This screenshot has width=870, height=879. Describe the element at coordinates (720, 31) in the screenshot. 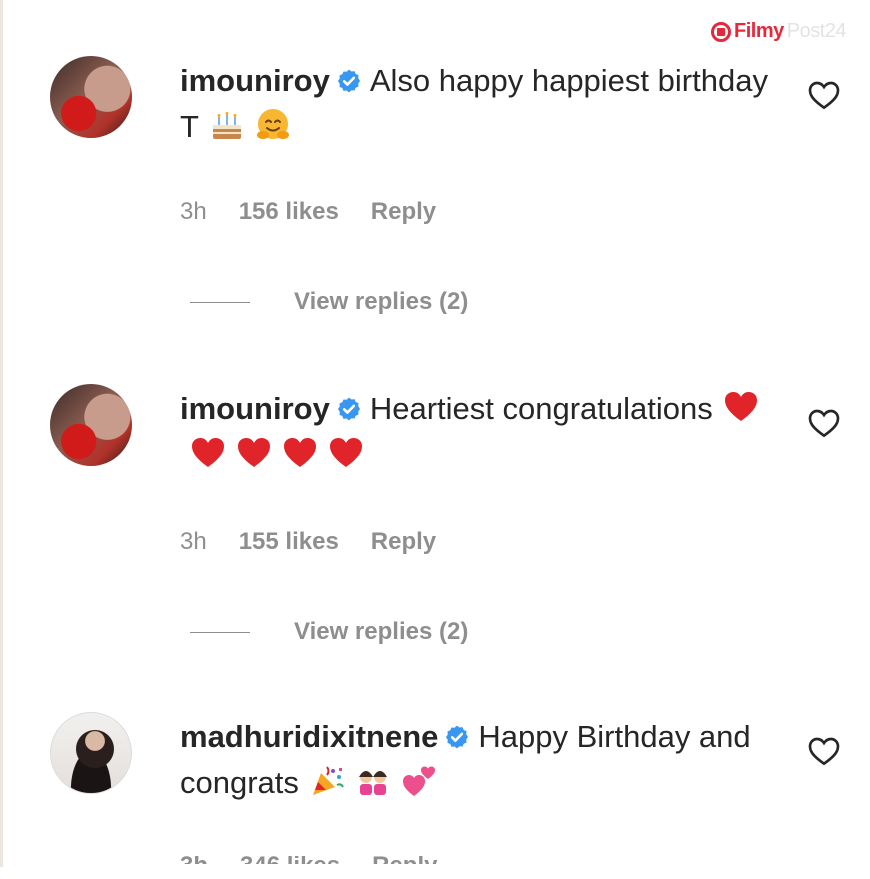

I see `watermark-logo-icon` at that location.